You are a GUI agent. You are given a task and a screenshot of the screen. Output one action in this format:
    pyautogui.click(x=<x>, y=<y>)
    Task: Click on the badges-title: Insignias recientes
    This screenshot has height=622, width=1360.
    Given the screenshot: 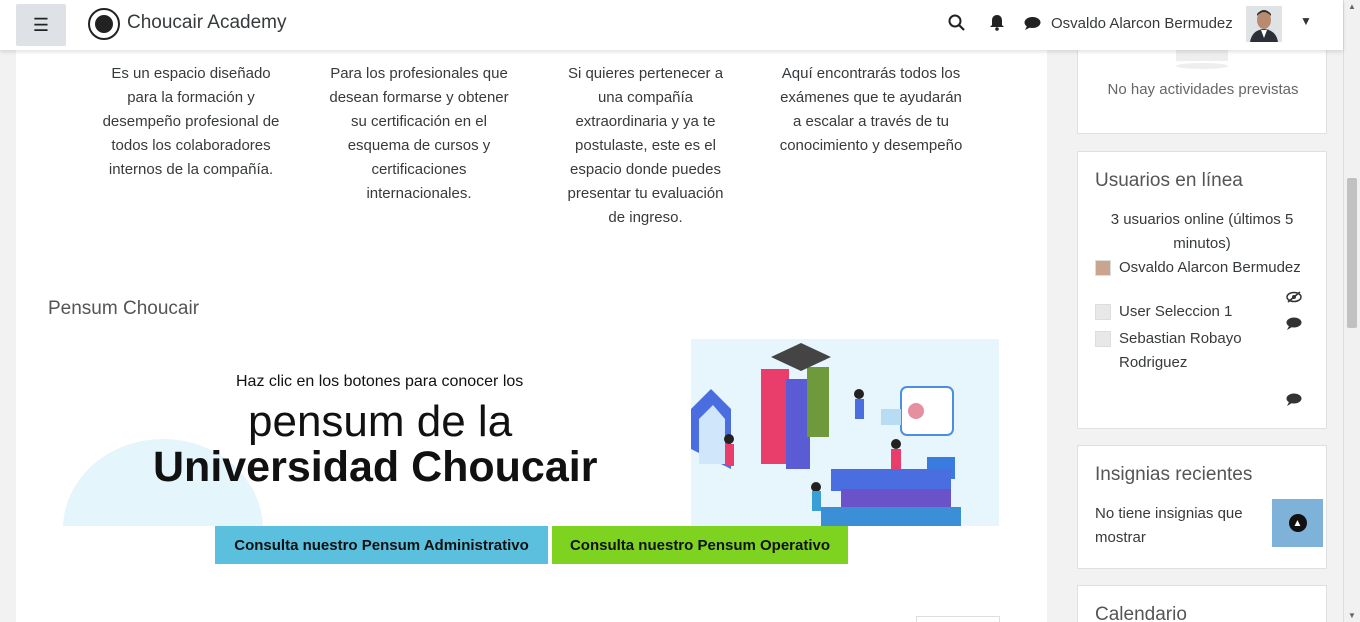 What is the action you would take?
    pyautogui.click(x=1174, y=474)
    